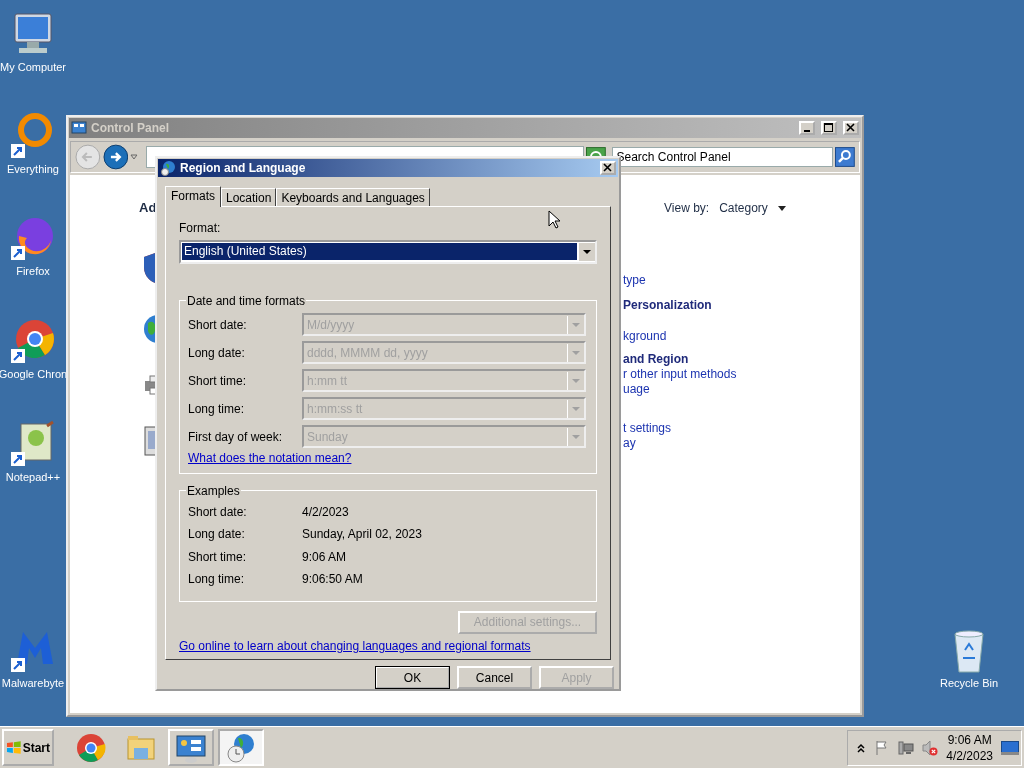 This screenshot has width=1024, height=768. Describe the element at coordinates (79, 128) in the screenshot. I see `control-panel-icon` at that location.